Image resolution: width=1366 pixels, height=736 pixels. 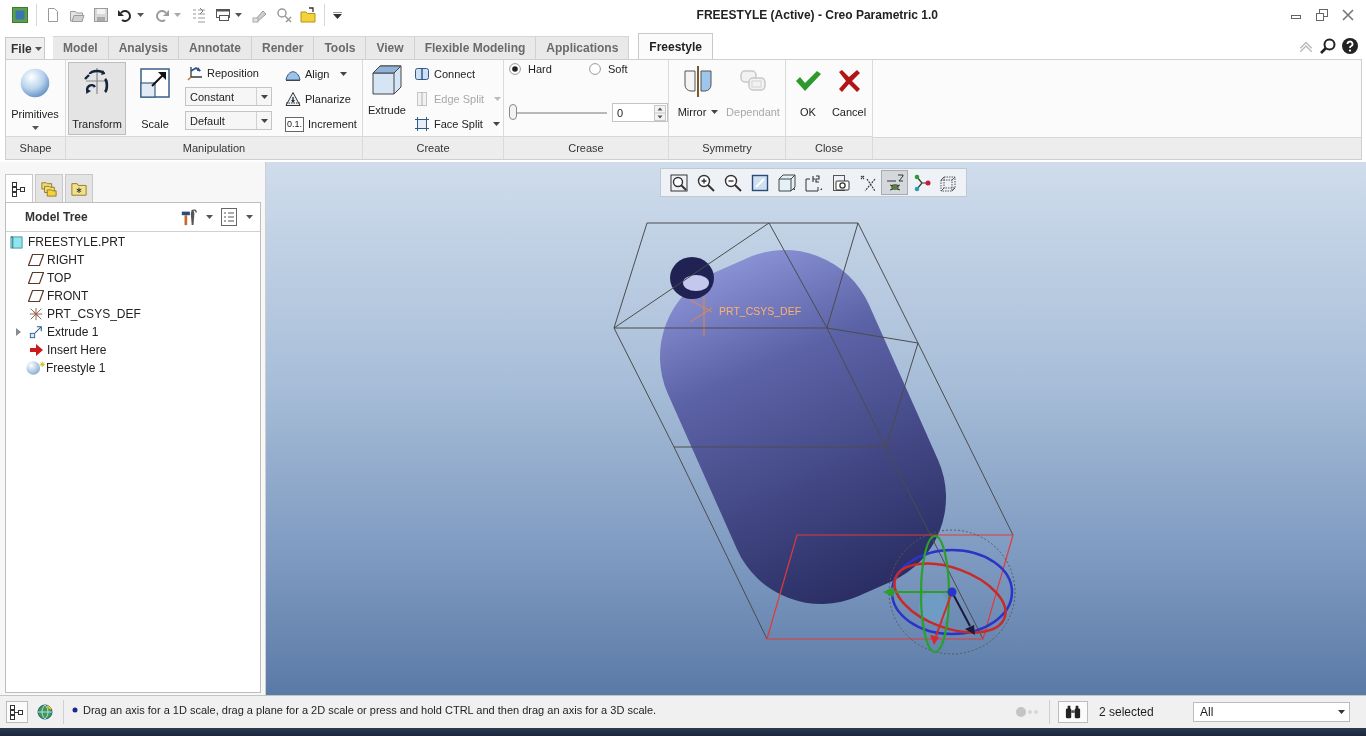 What do you see at coordinates (340, 47) in the screenshot?
I see `ribbon-tab: Tools` at bounding box center [340, 47].